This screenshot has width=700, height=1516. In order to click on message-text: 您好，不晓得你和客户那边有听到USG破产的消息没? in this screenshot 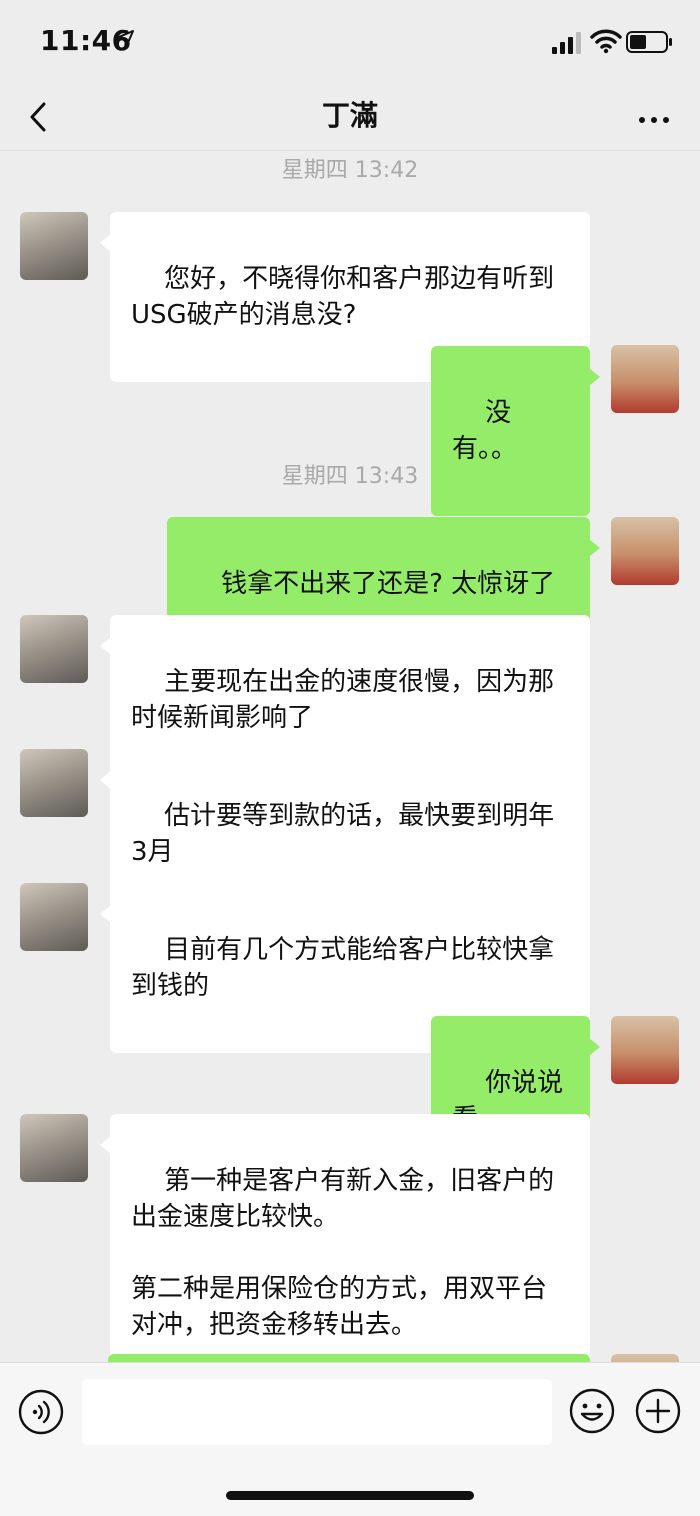, I will do `click(343, 297)`.